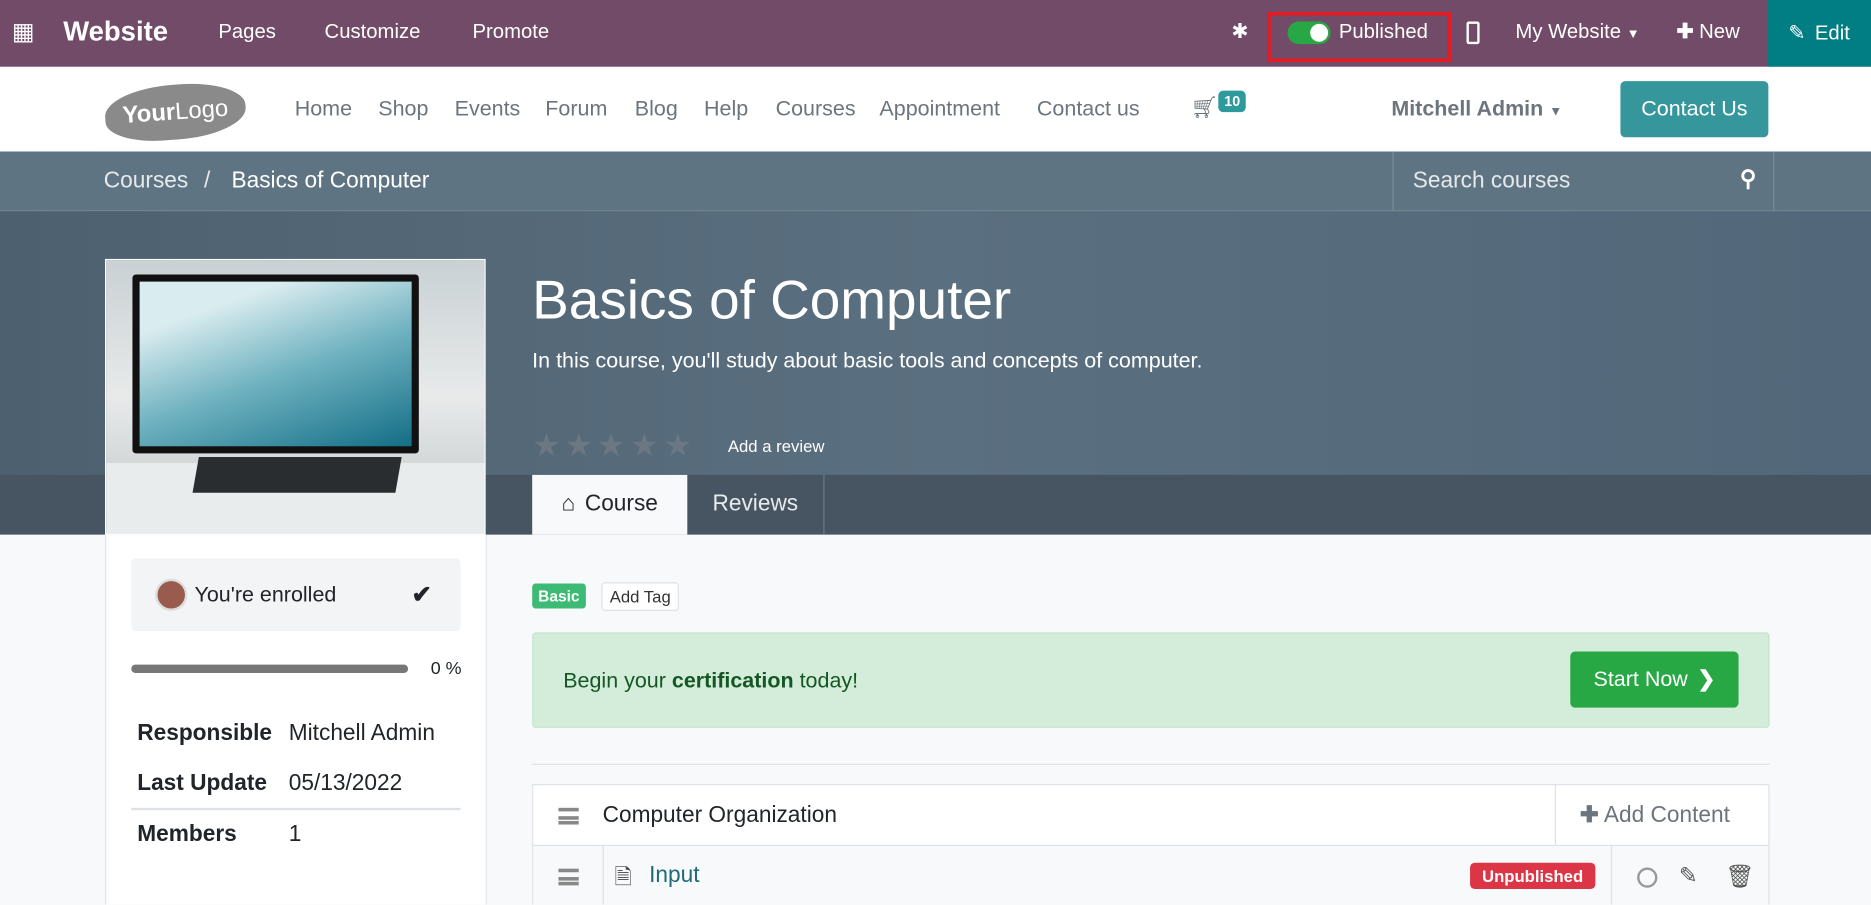  I want to click on user-name: Mitchell Admin, so click(1467, 108).